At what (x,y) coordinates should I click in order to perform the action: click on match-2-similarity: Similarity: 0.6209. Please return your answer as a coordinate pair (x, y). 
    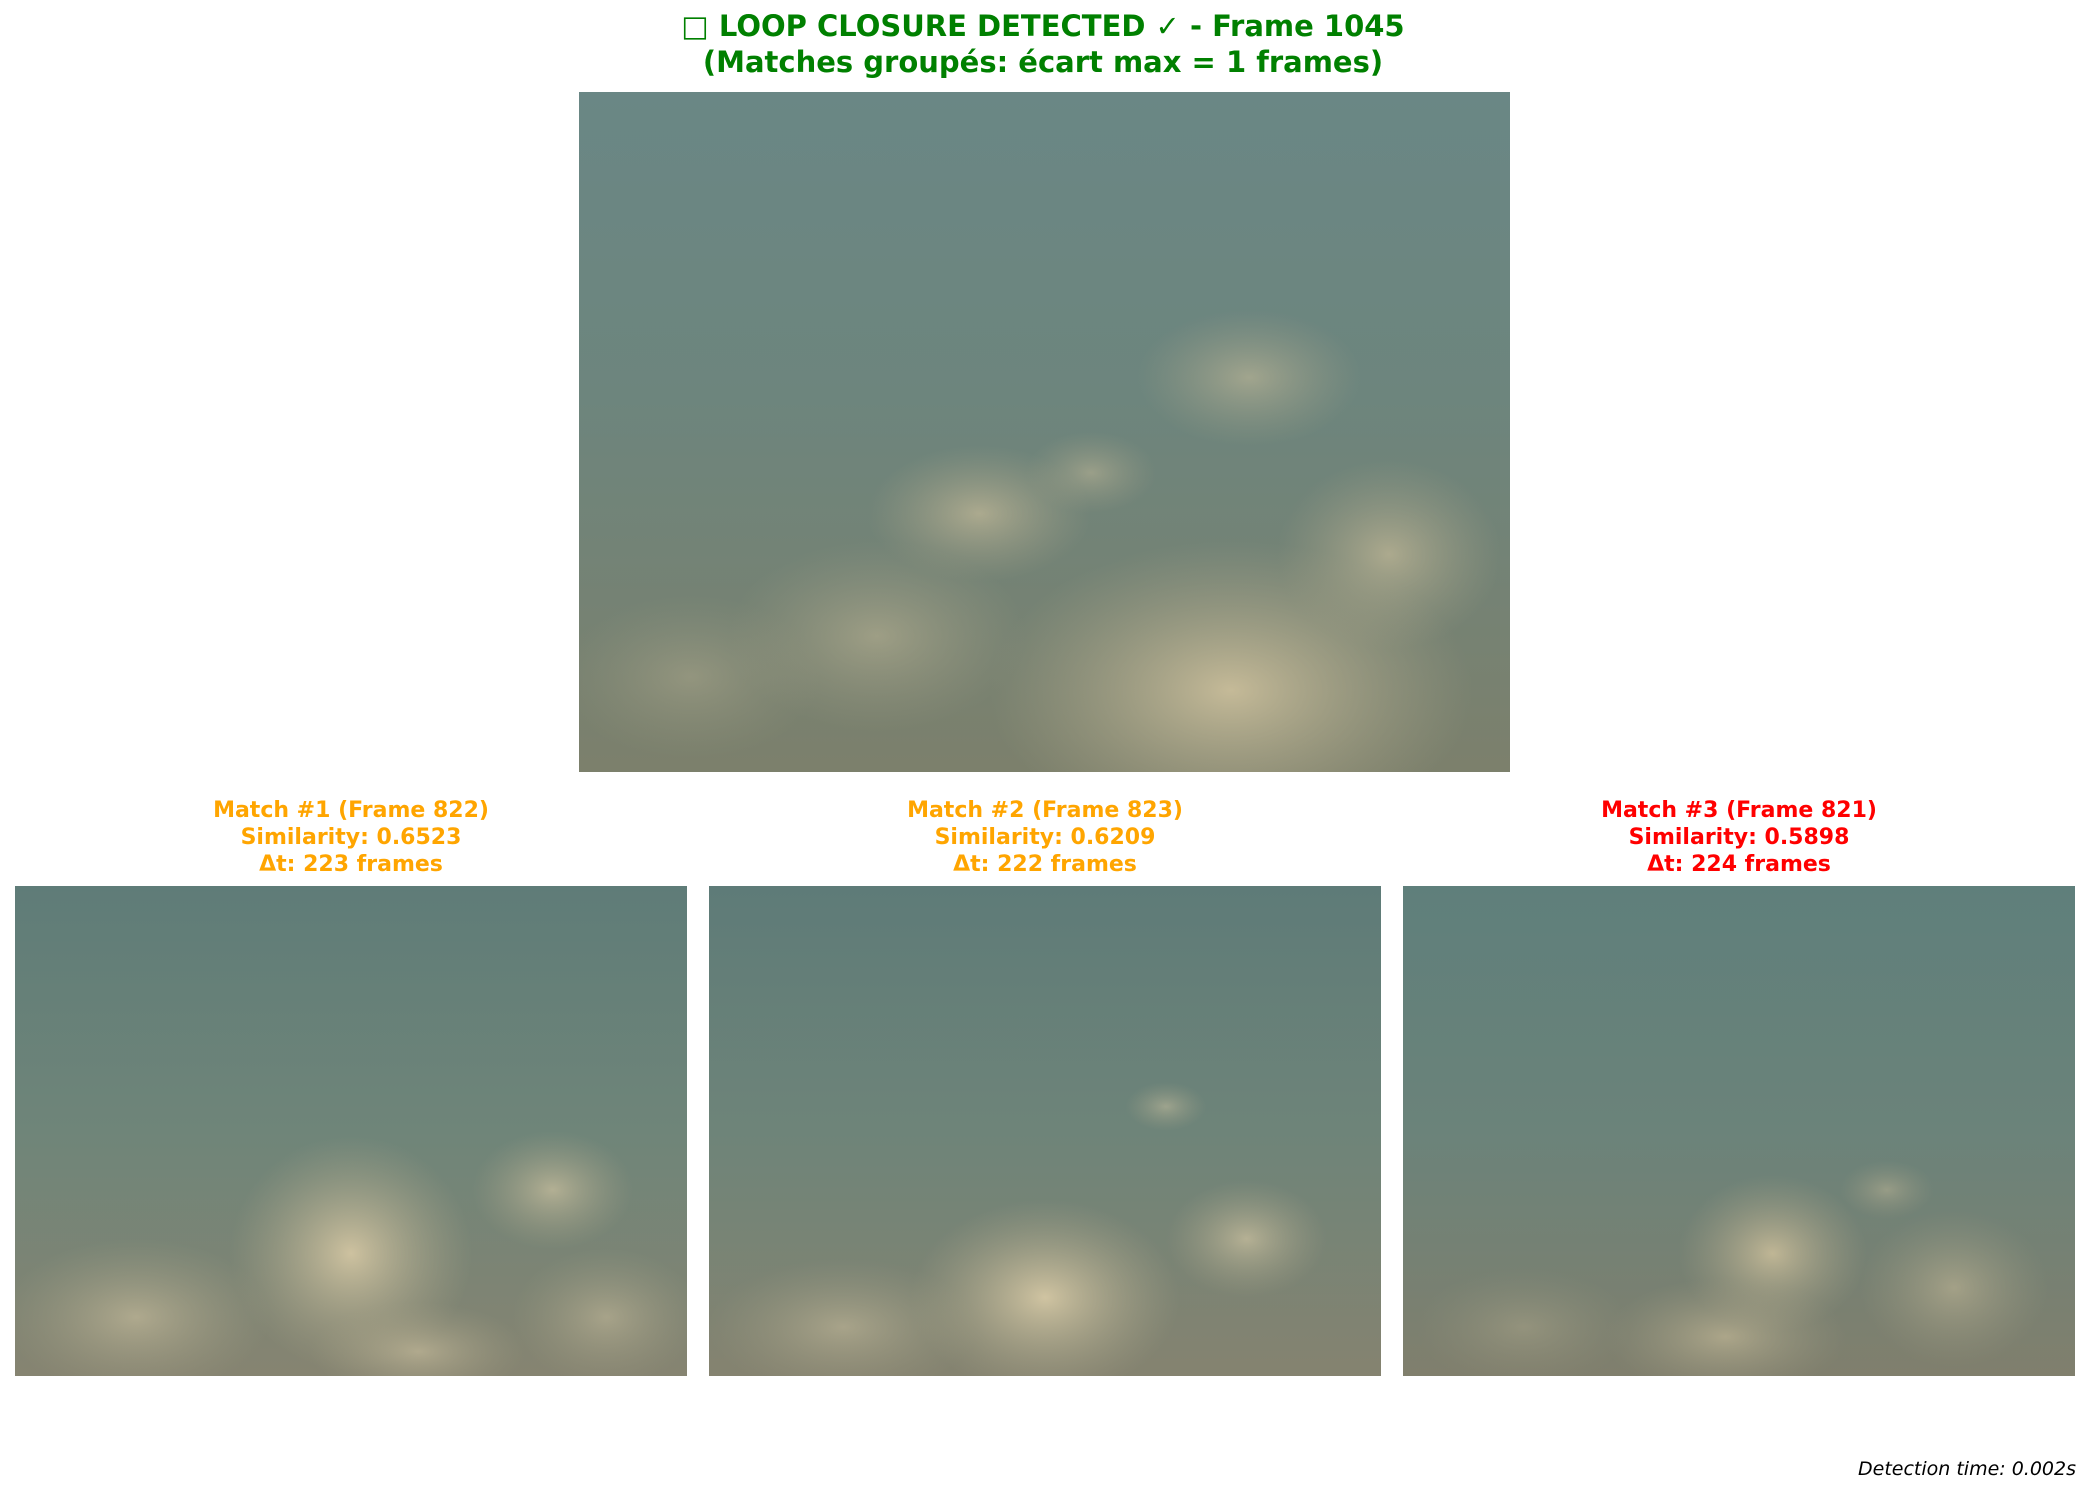
    Looking at the image, I should click on (1045, 837).